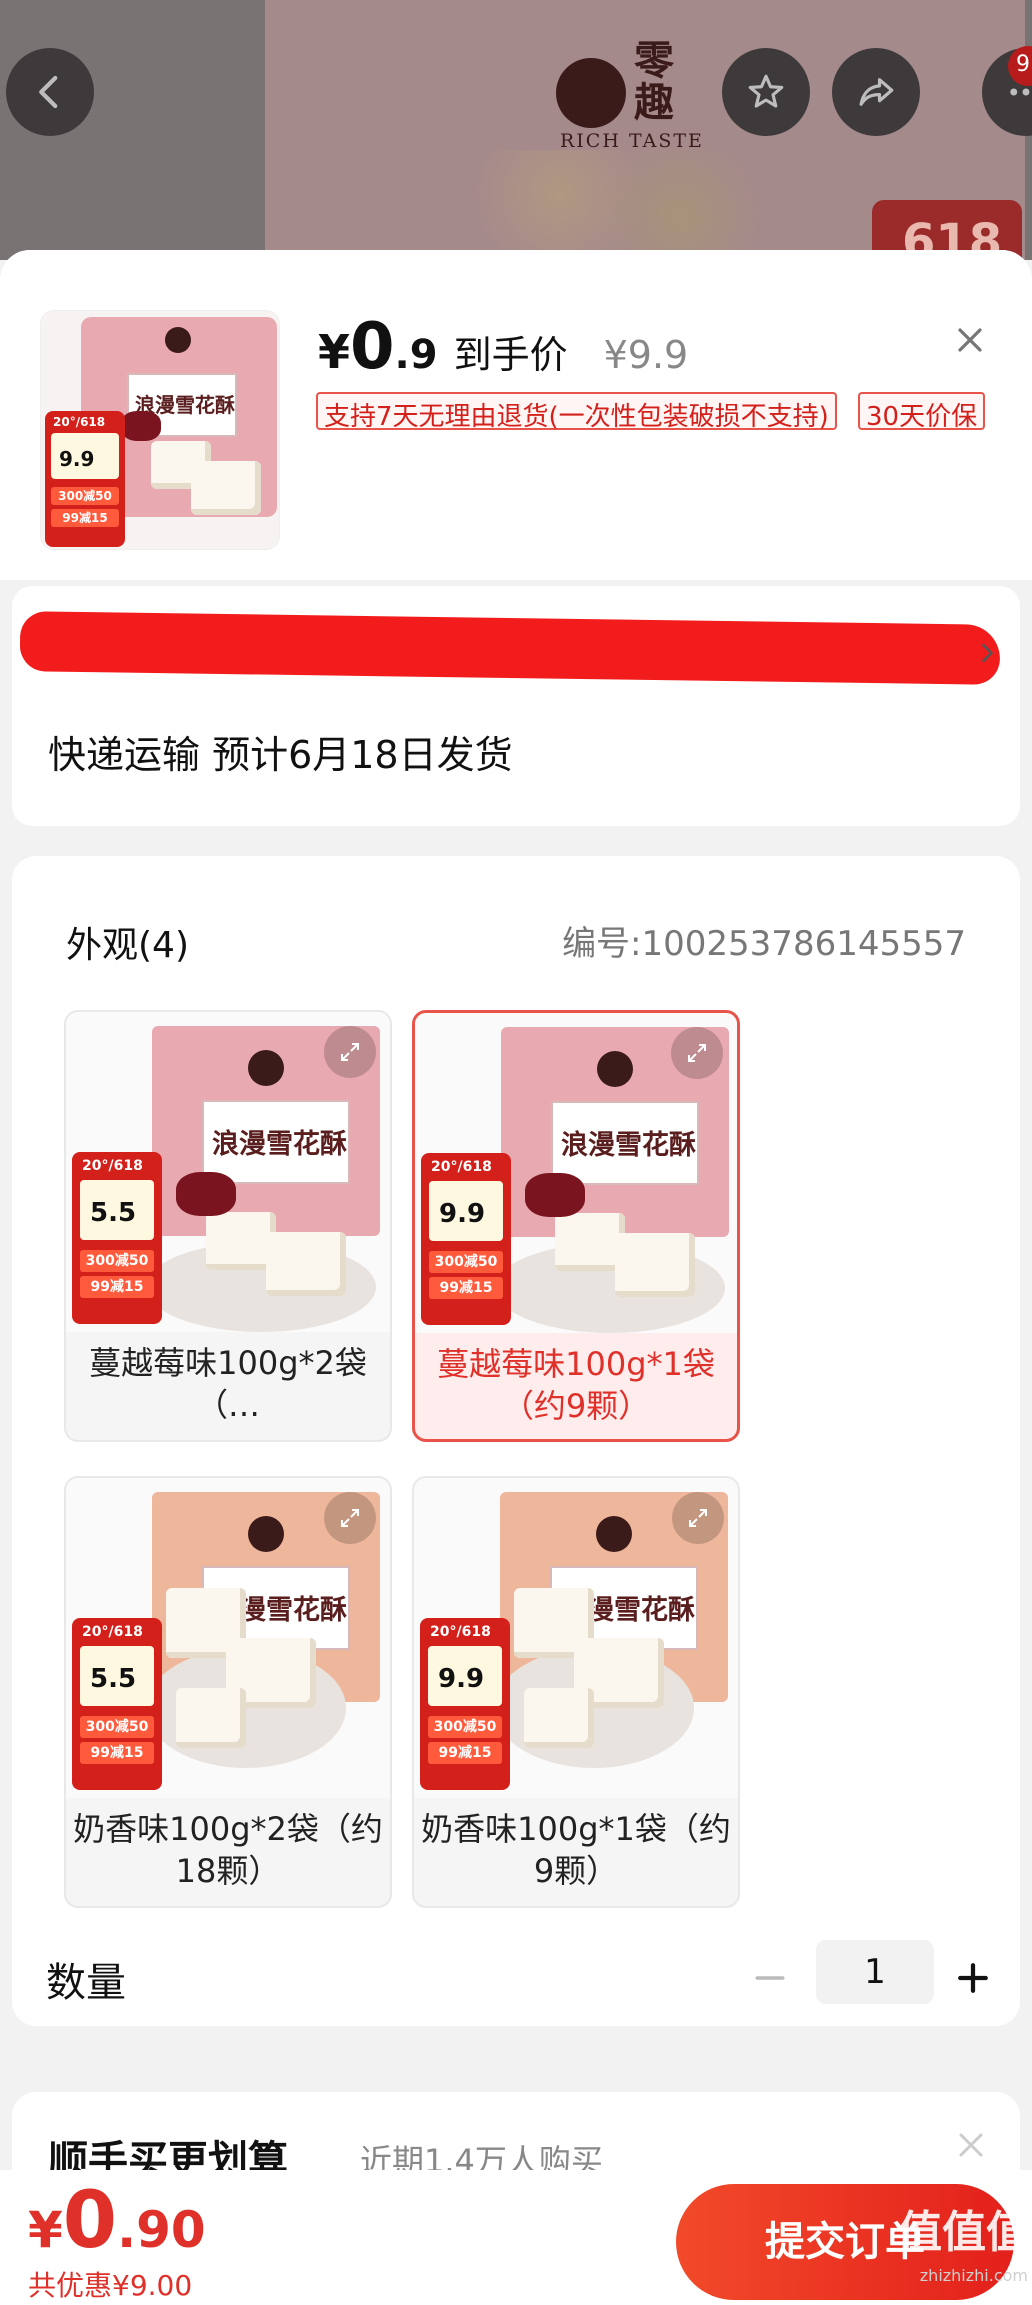  I want to click on brand-name-en: RICH TASTE, so click(632, 141).